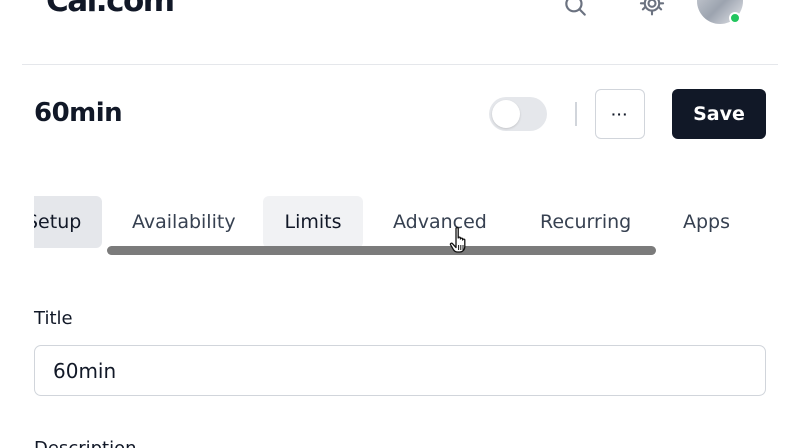  Describe the element at coordinates (575, 10) in the screenshot. I see `search-icon` at that location.